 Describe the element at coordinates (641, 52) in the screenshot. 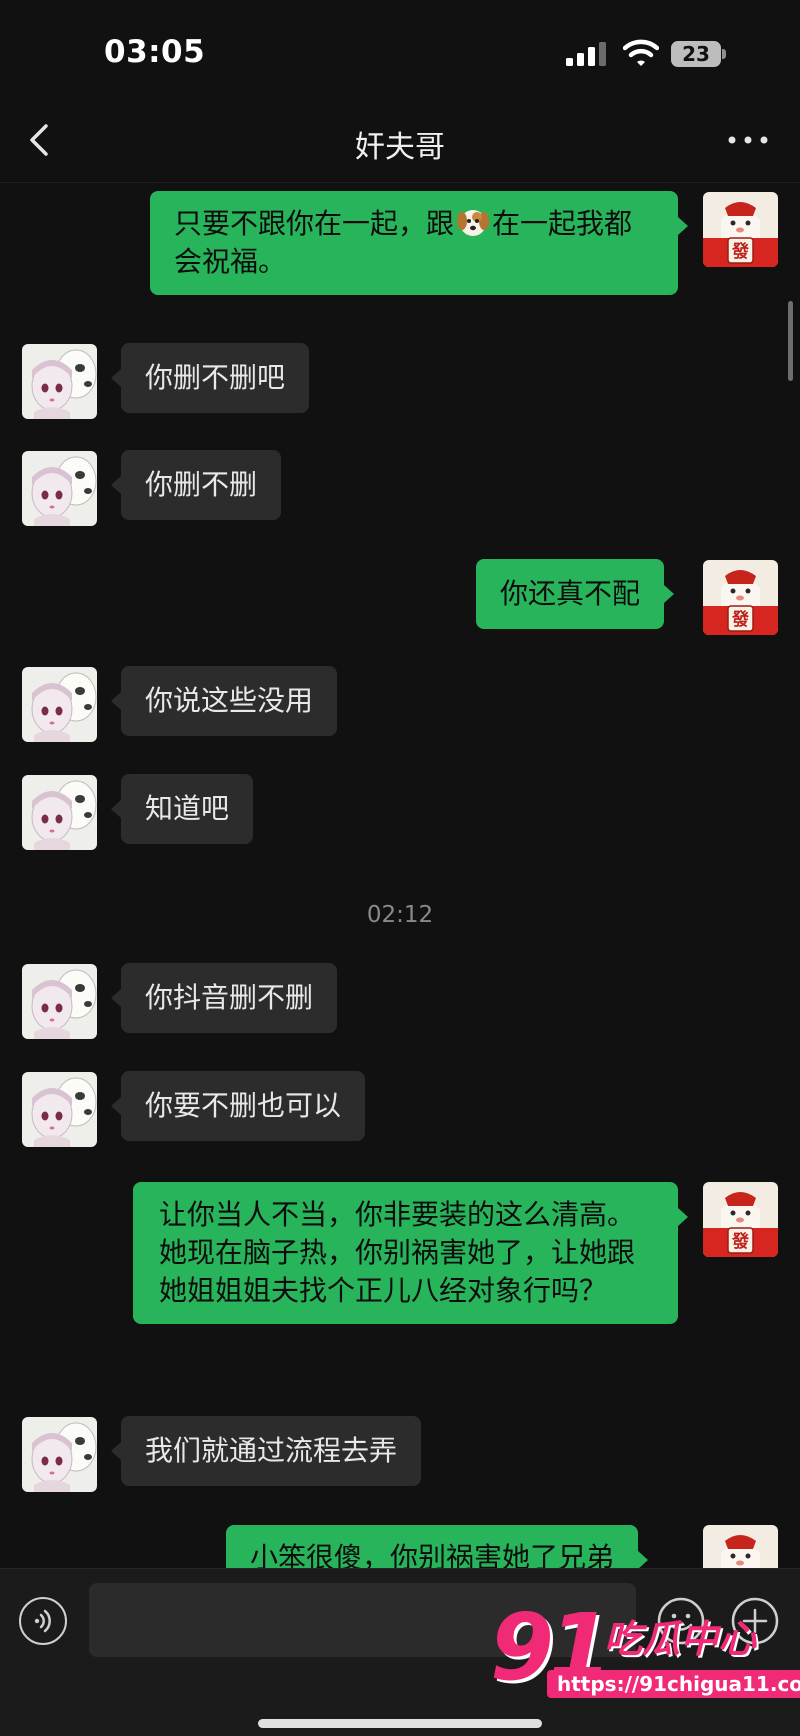

I see `wifi-icon` at that location.